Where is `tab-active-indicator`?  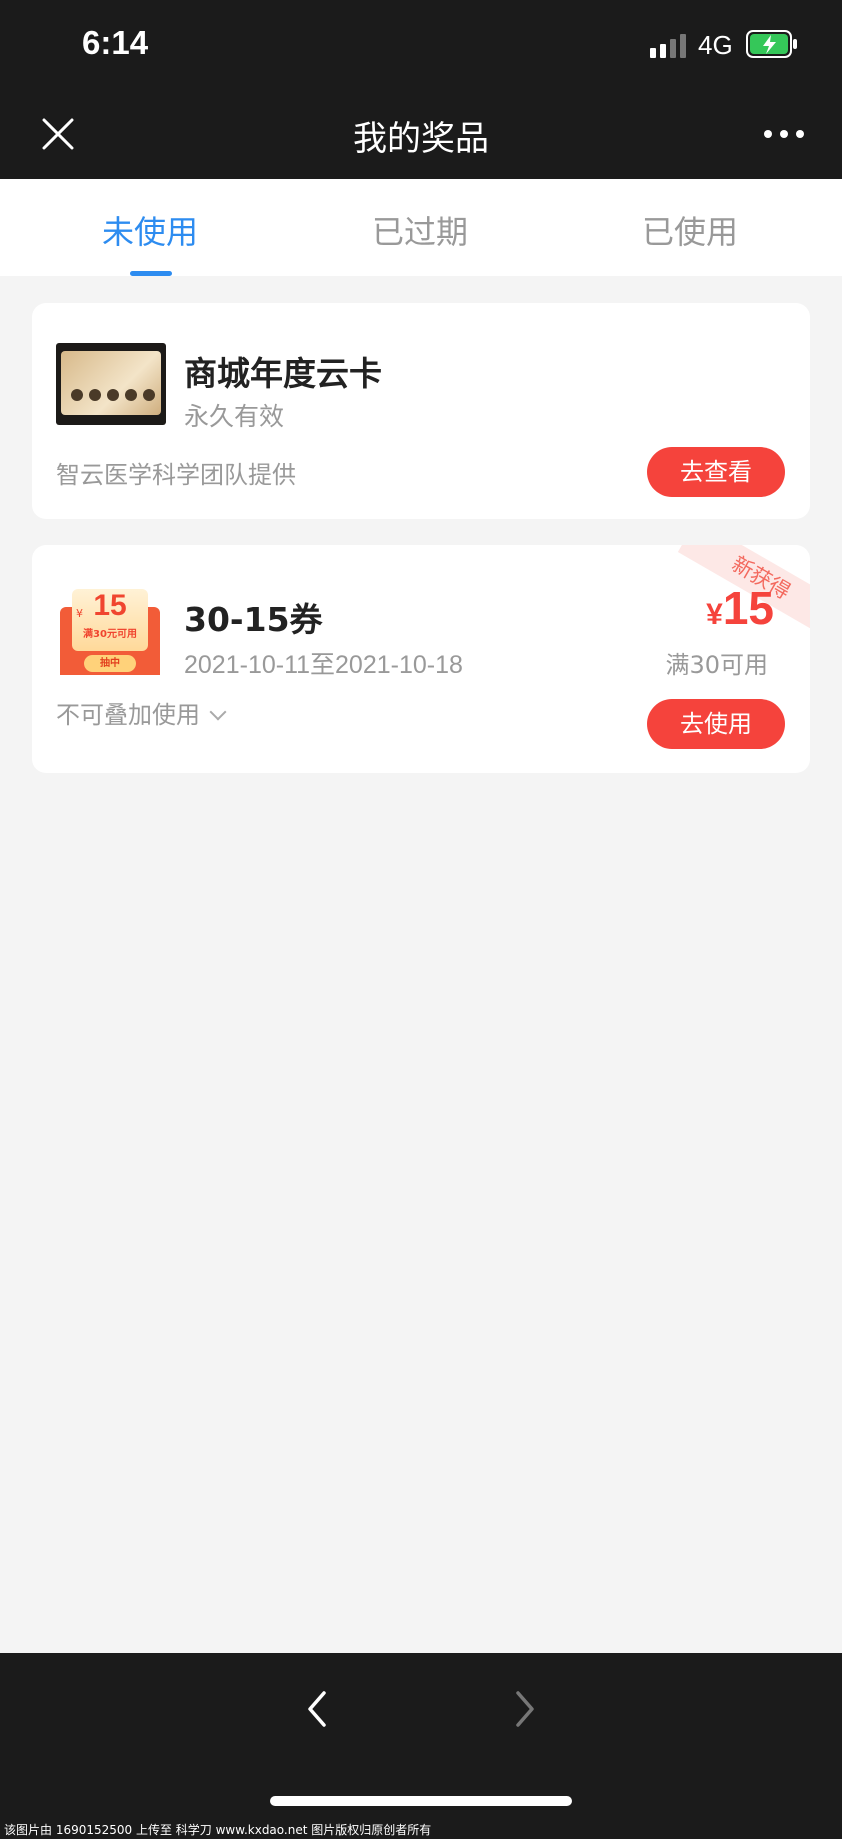 tab-active-indicator is located at coordinates (151, 273).